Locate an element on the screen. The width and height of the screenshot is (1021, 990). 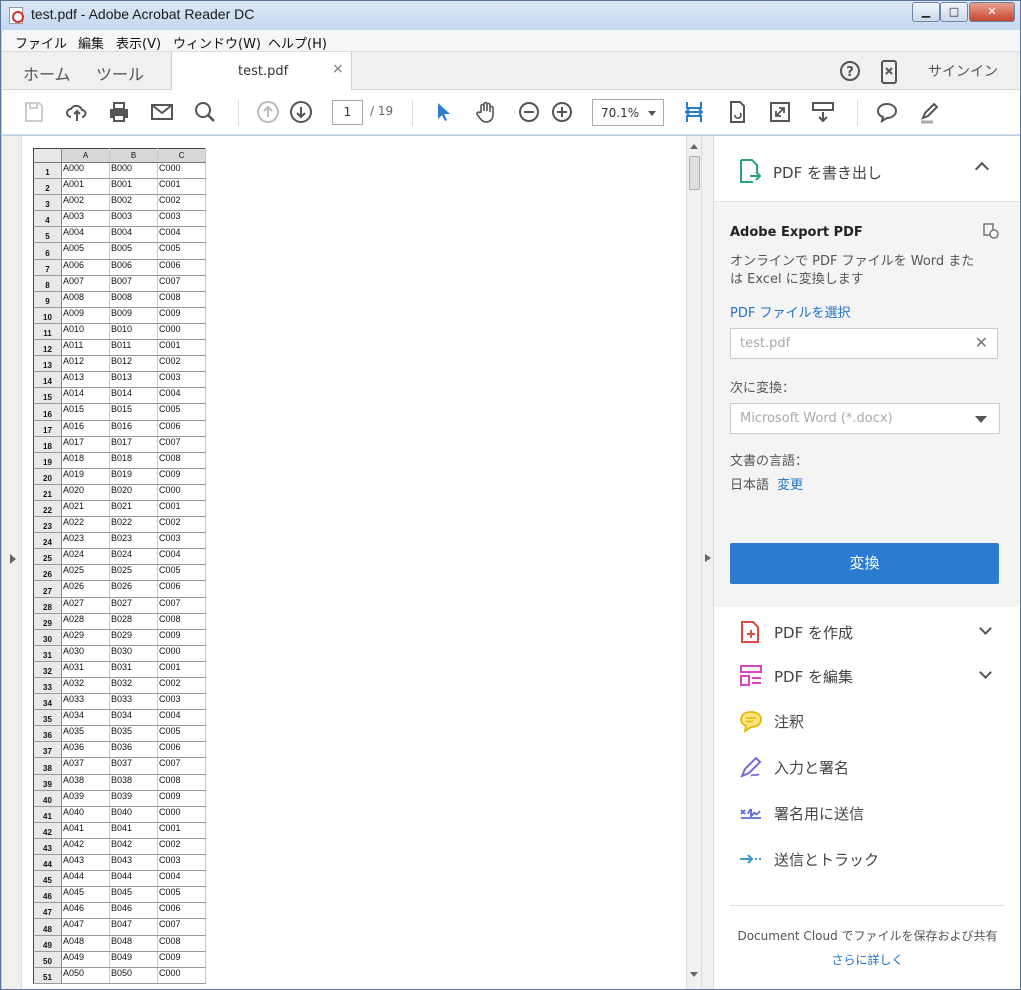
convert-format-select: Microsoft Word (*.docx) is located at coordinates (865, 418).